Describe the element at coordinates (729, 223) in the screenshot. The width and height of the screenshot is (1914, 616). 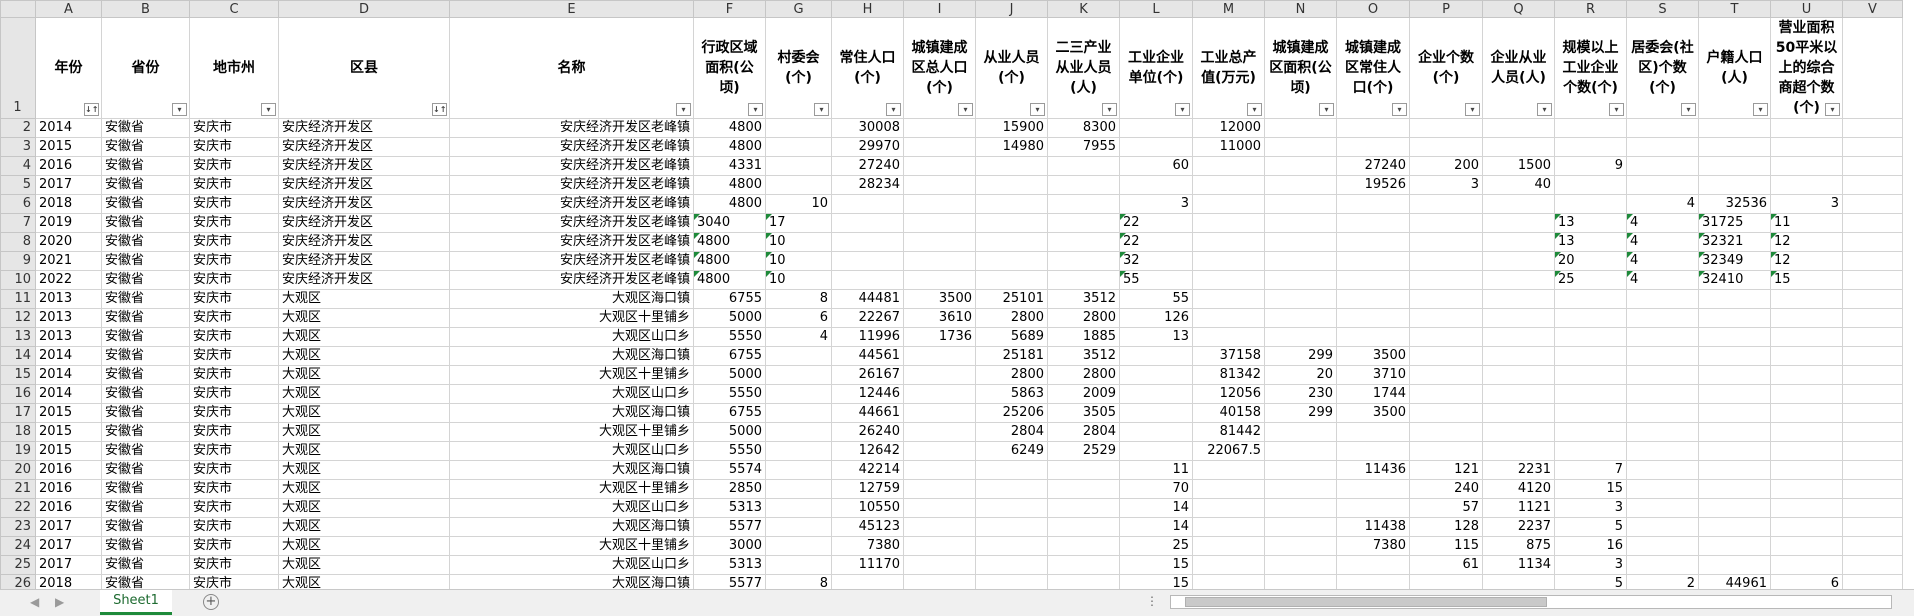
I see `table-cell: 3040` at that location.